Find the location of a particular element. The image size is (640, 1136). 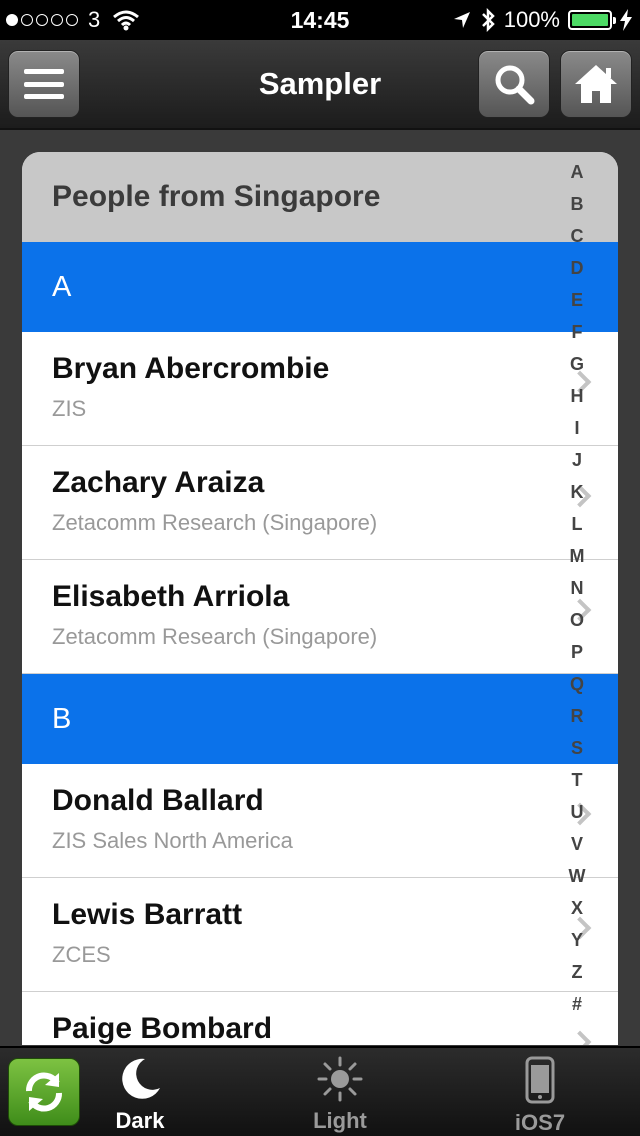

tab-ios7: iOS7 is located at coordinates (540, 1096).